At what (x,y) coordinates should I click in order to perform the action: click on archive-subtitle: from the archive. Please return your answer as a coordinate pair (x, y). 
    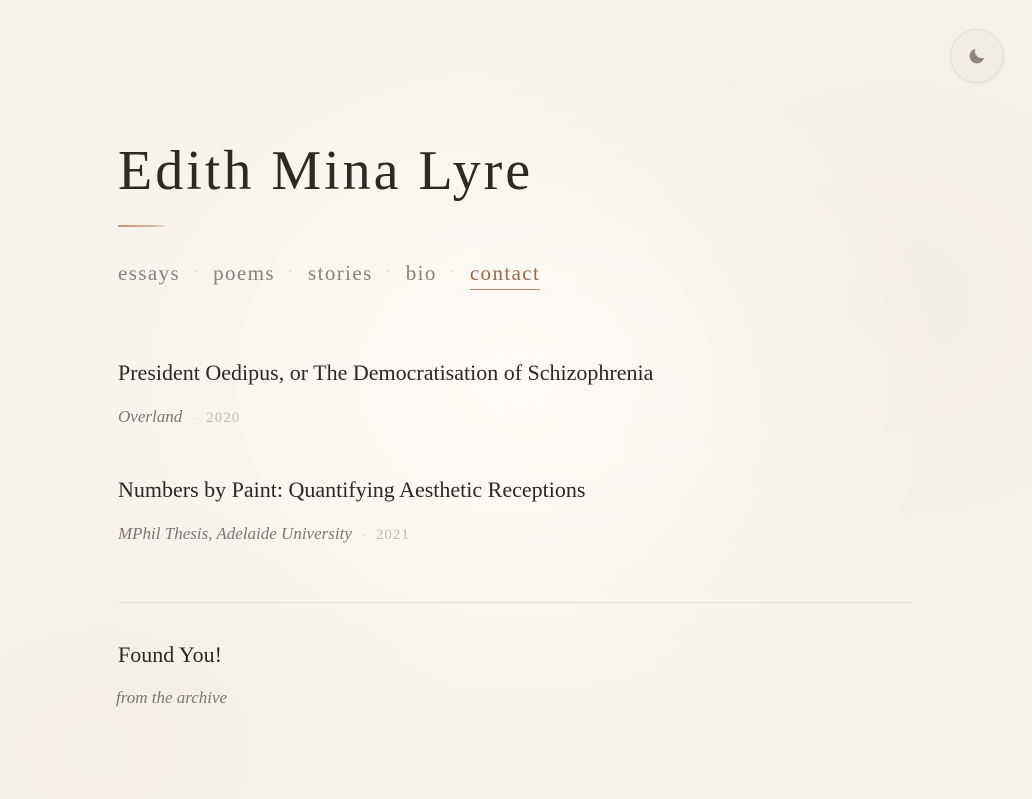
    Looking at the image, I should click on (172, 697).